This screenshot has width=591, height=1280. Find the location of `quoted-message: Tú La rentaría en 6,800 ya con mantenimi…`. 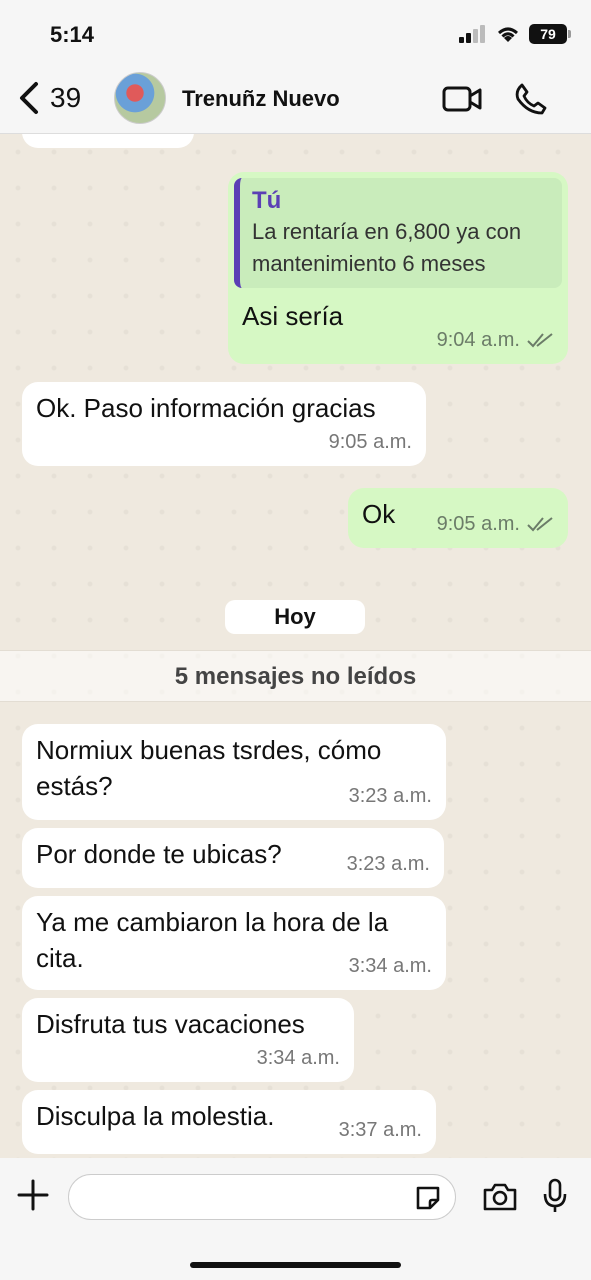

quoted-message: Tú La rentaría en 6,800 ya con mantenimi… is located at coordinates (398, 233).